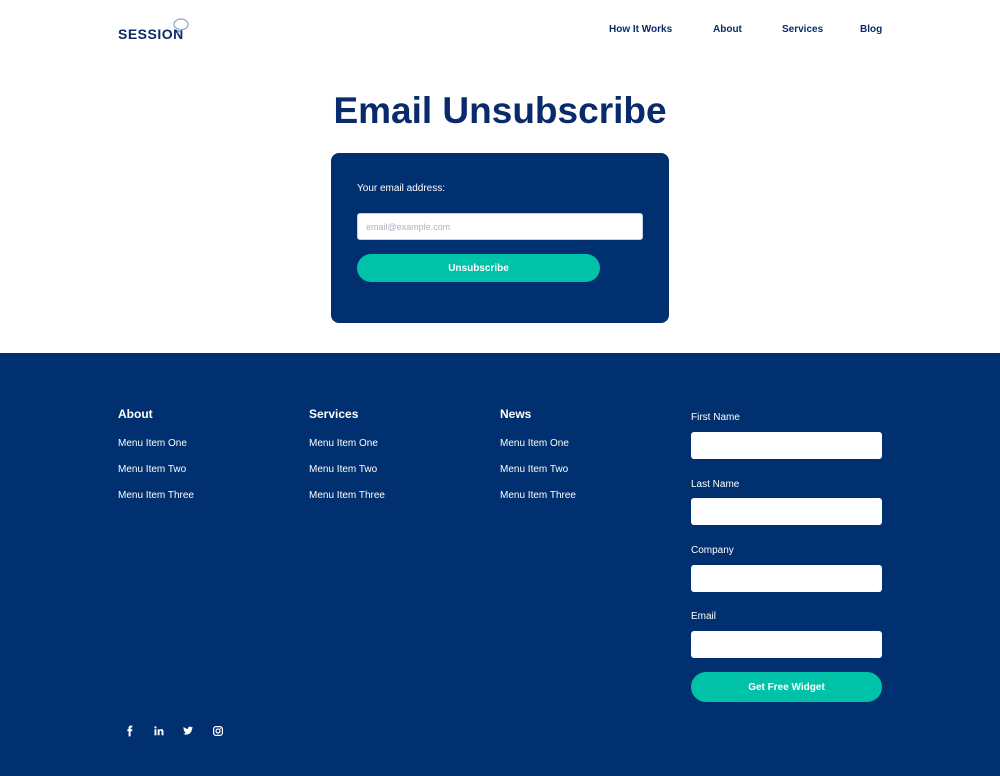  Describe the element at coordinates (516, 414) in the screenshot. I see `footer-column-title: News` at that location.